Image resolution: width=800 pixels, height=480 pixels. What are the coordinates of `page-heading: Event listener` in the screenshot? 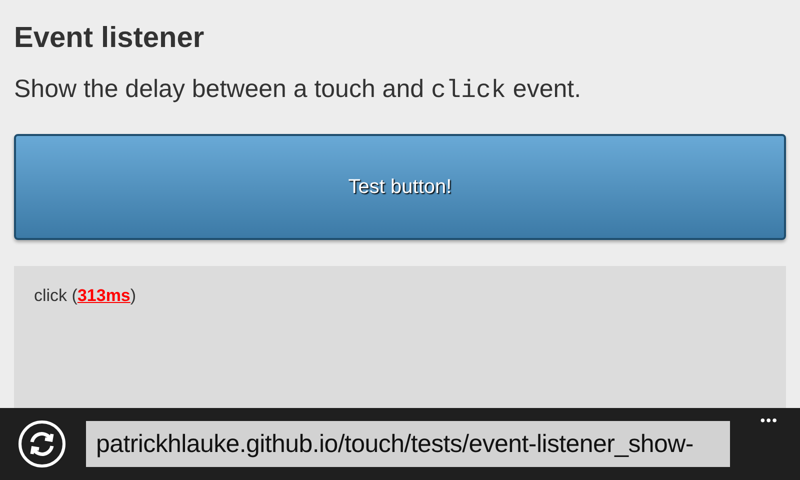 It's located at (110, 38).